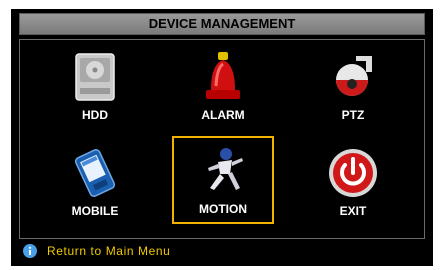  I want to click on alarm-icon, so click(223, 75).